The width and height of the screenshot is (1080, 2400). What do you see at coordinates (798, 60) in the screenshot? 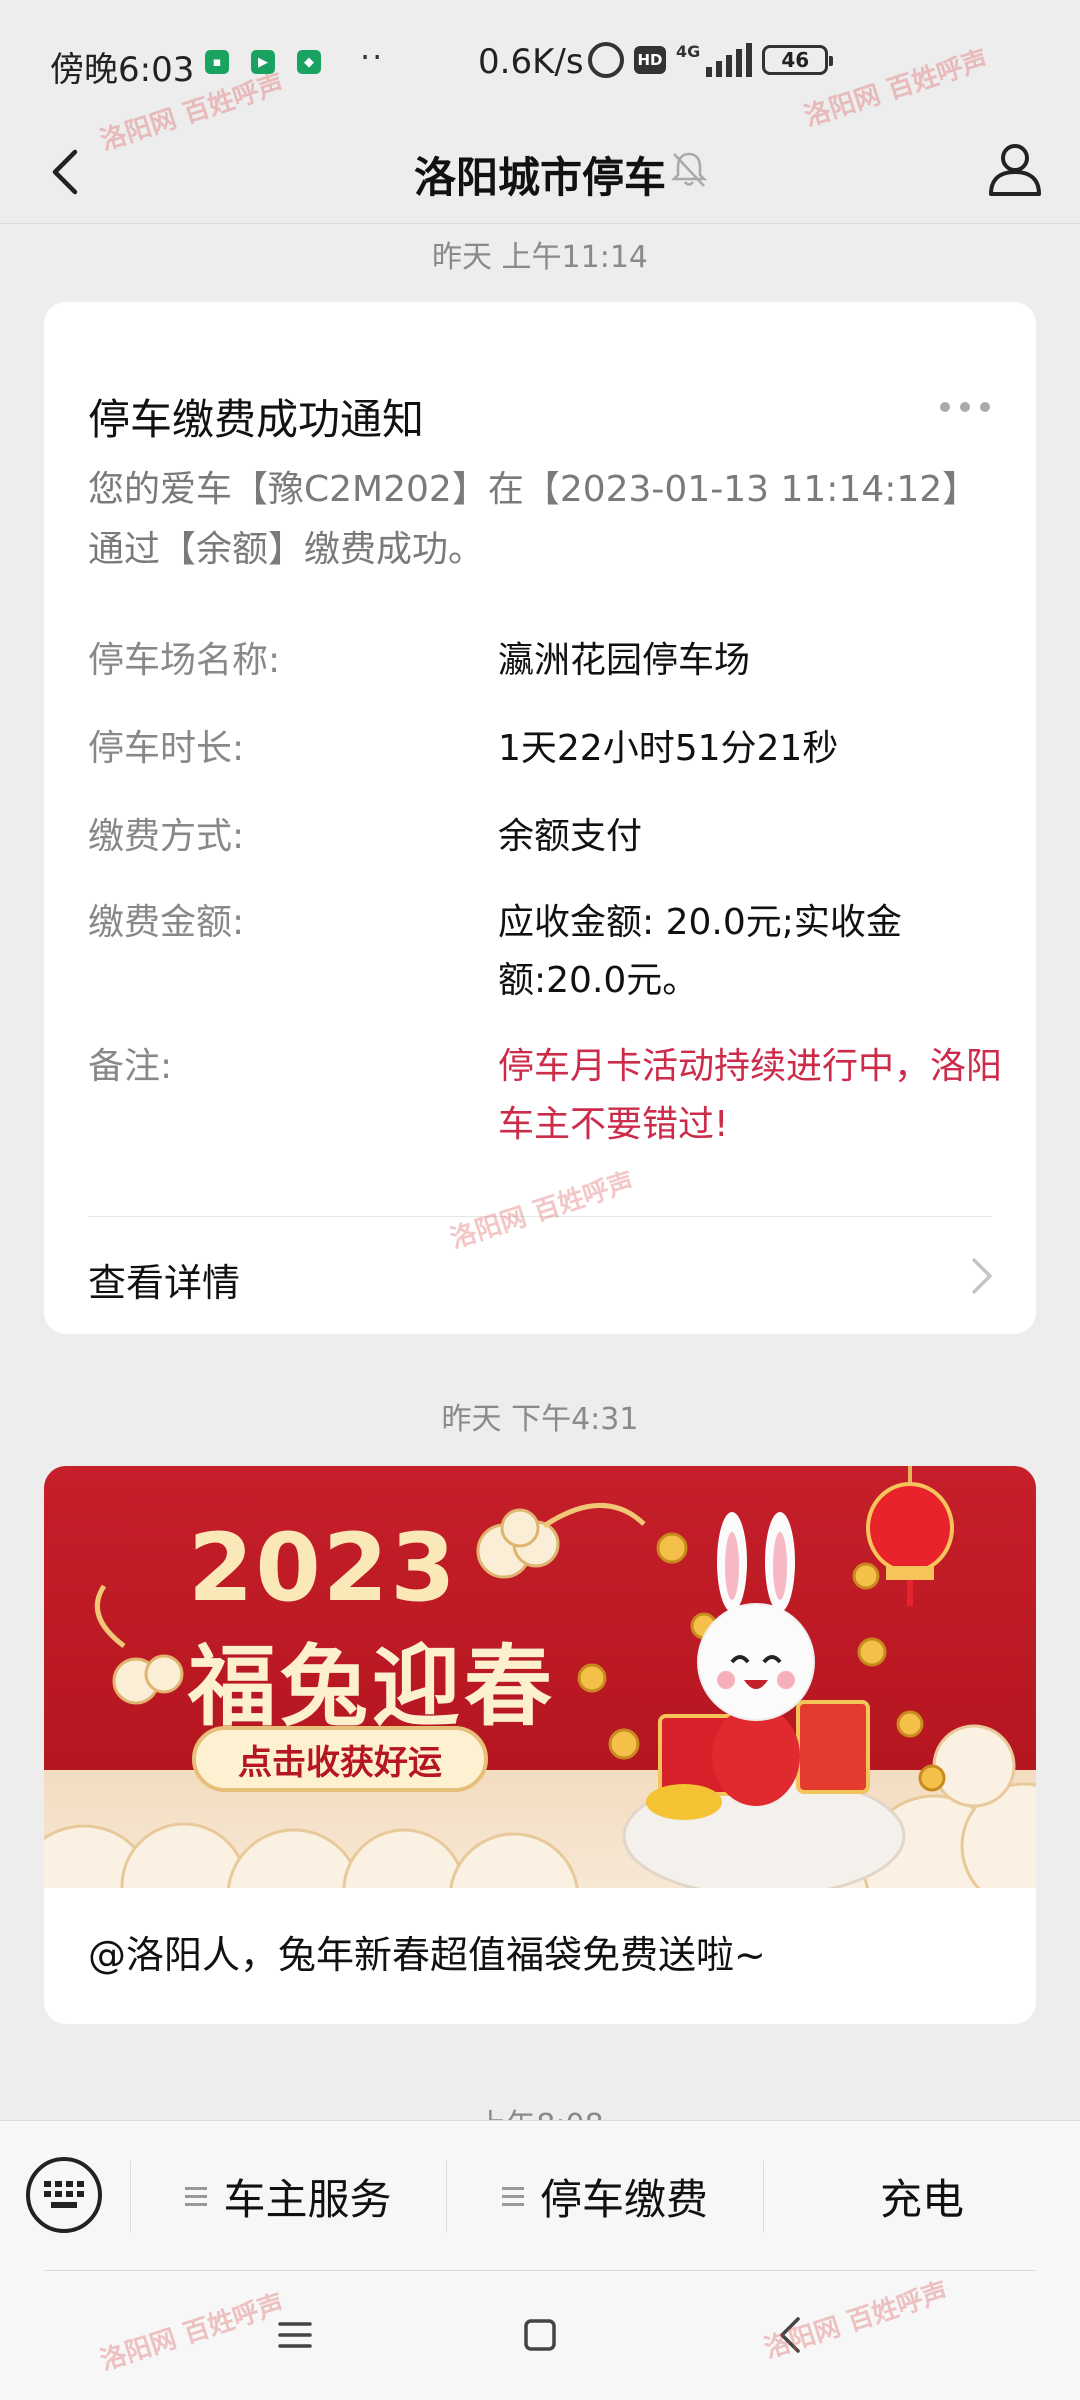
I see `battery-icon: 46` at bounding box center [798, 60].